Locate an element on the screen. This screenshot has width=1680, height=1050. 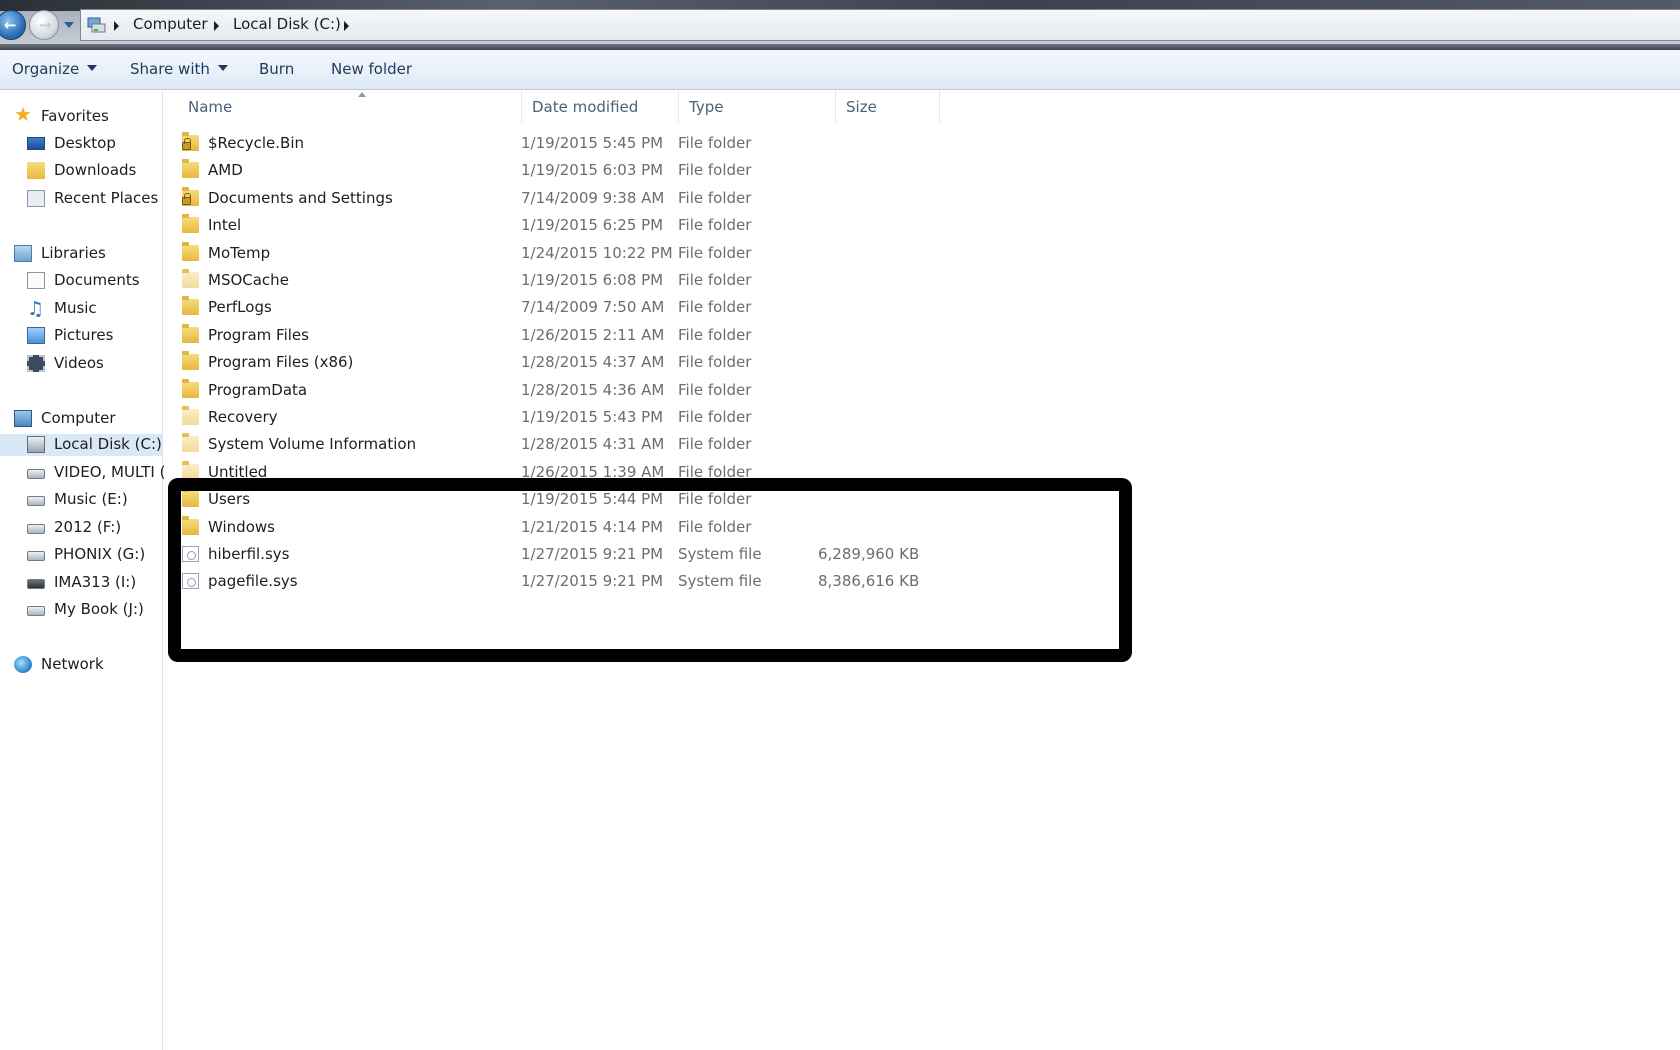
nav-favorites-label: Favorites is located at coordinates (75, 116).